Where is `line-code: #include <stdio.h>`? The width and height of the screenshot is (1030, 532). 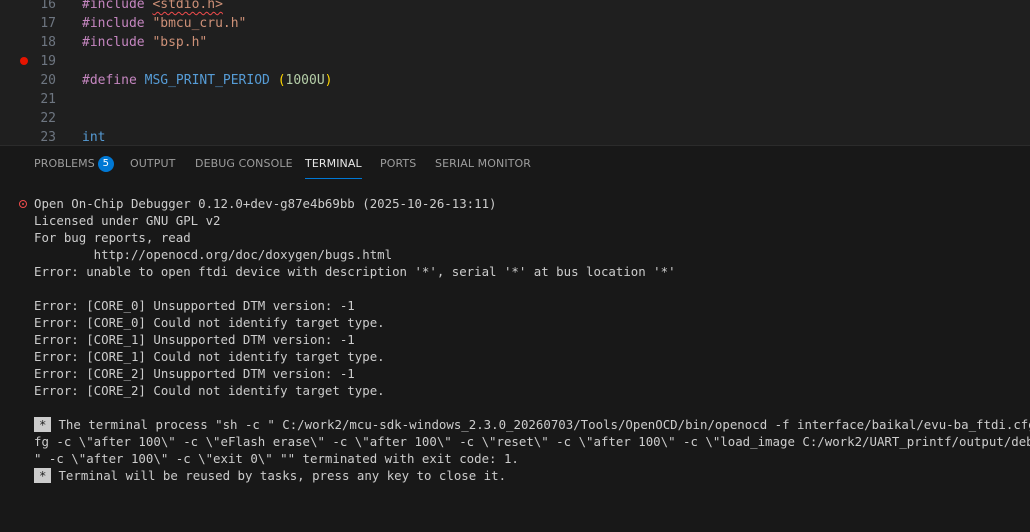
line-code: #include <stdio.h> is located at coordinates (152, 7).